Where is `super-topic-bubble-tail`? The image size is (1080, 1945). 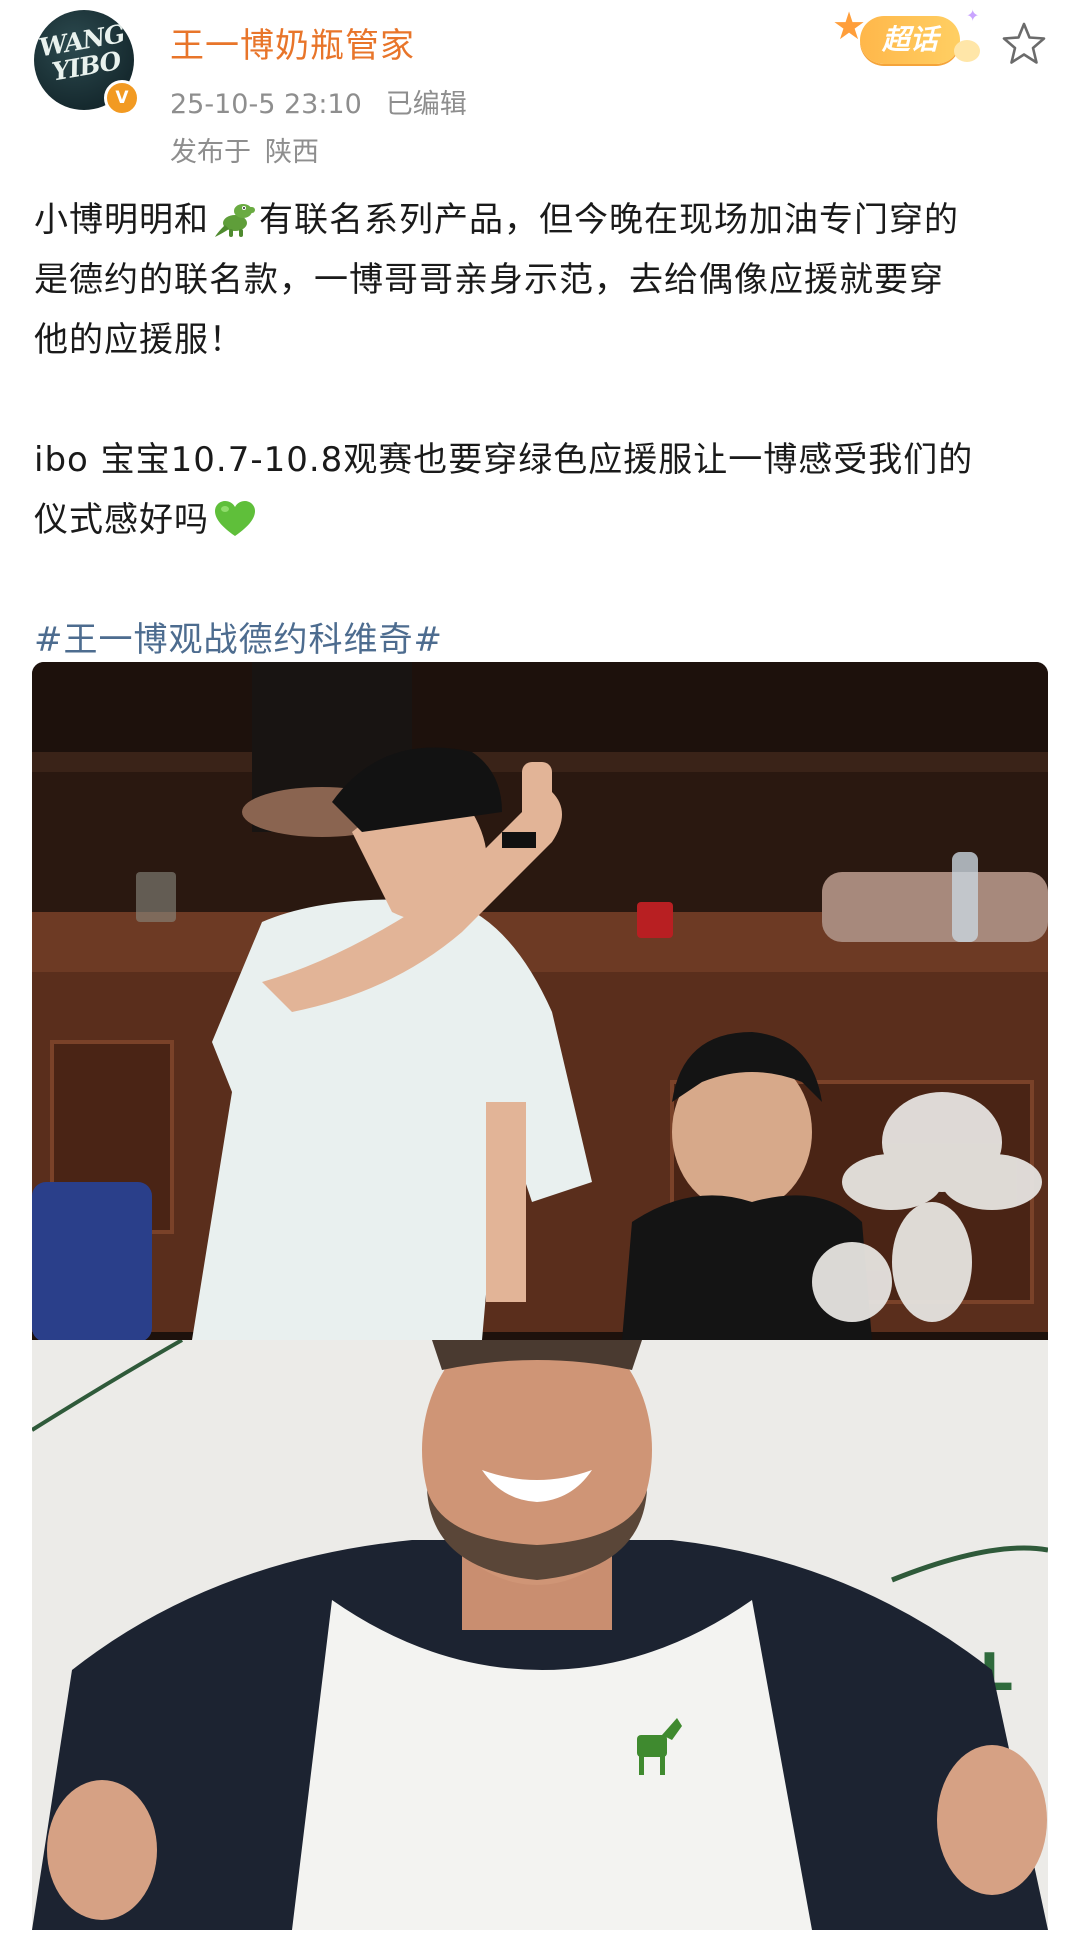 super-topic-bubble-tail is located at coordinates (967, 51).